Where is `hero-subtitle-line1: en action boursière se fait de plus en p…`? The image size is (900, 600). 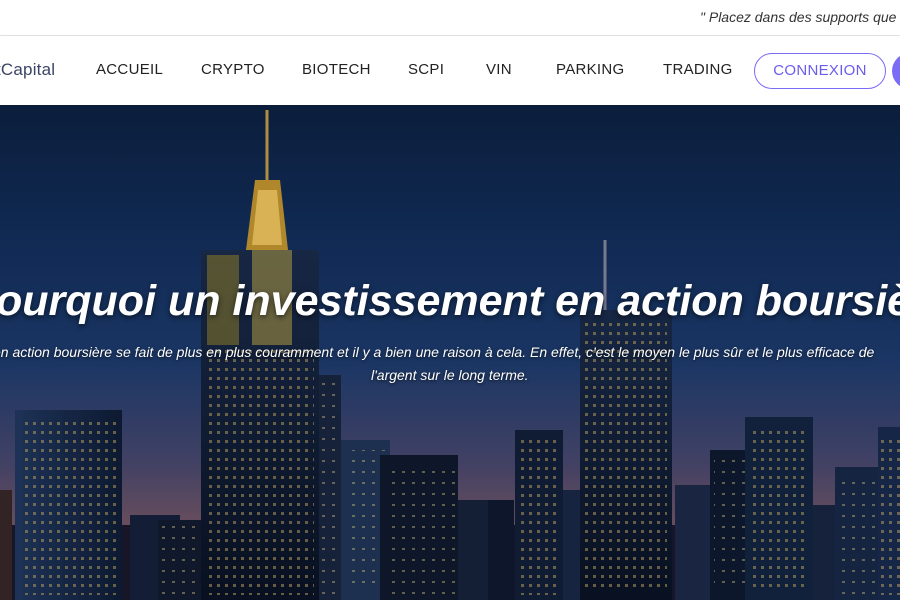 hero-subtitle-line1: en action boursière se fait de plus en p… is located at coordinates (437, 352).